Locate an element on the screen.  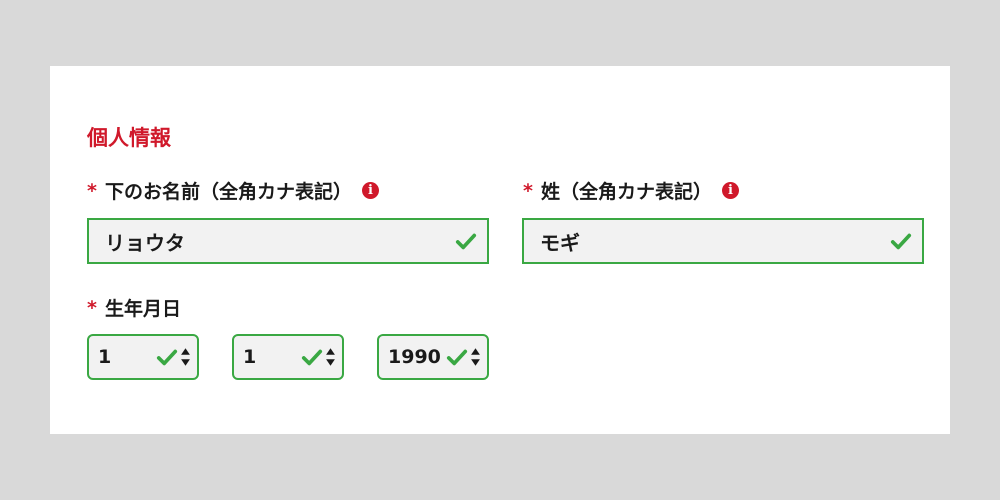
birth-day-select: 1 is located at coordinates (288, 357).